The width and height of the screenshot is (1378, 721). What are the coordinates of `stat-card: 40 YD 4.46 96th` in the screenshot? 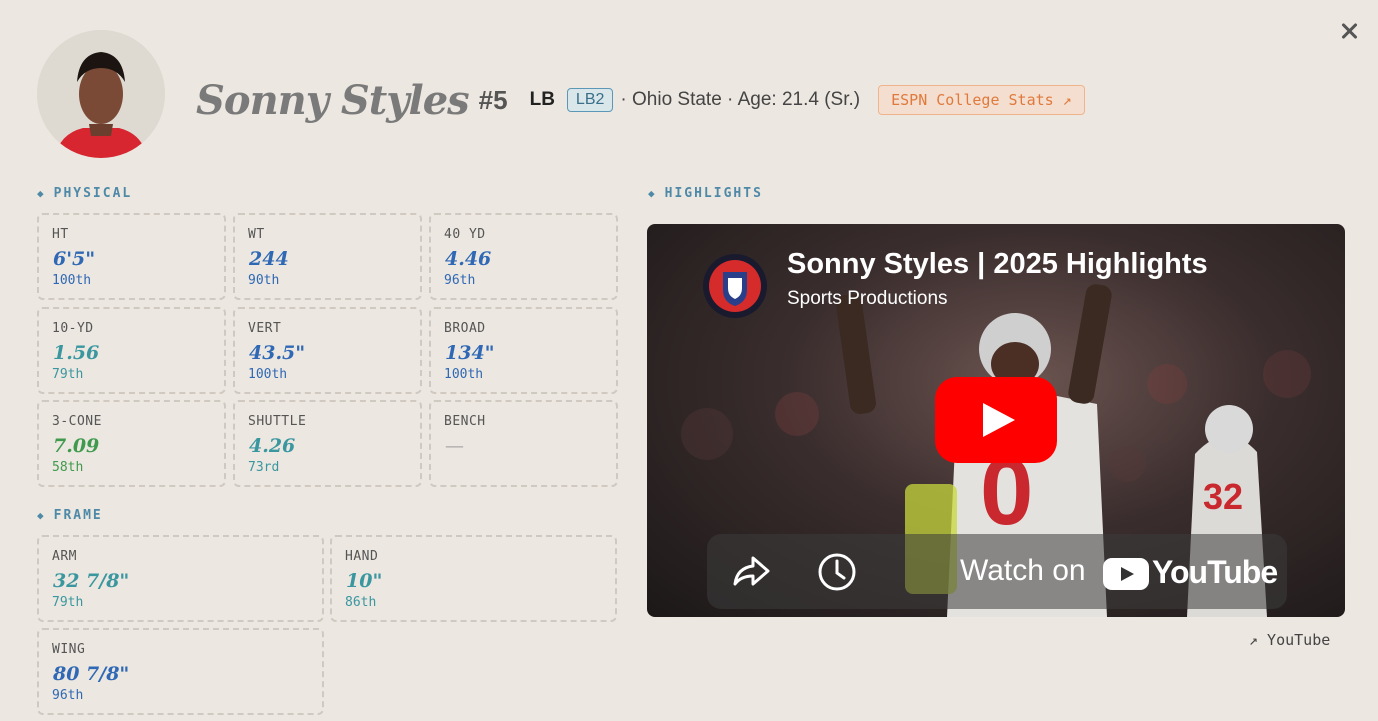 It's located at (523, 256).